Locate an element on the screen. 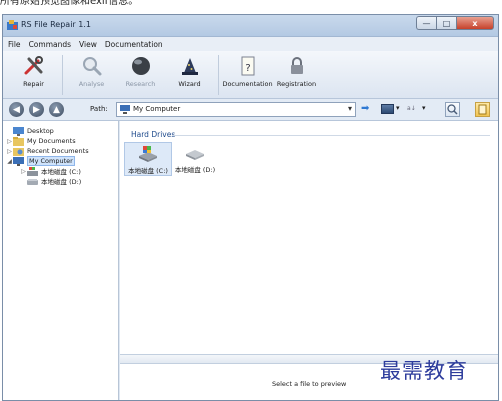 The width and height of the screenshot is (502, 401). desktop-icon is located at coordinates (18, 131).